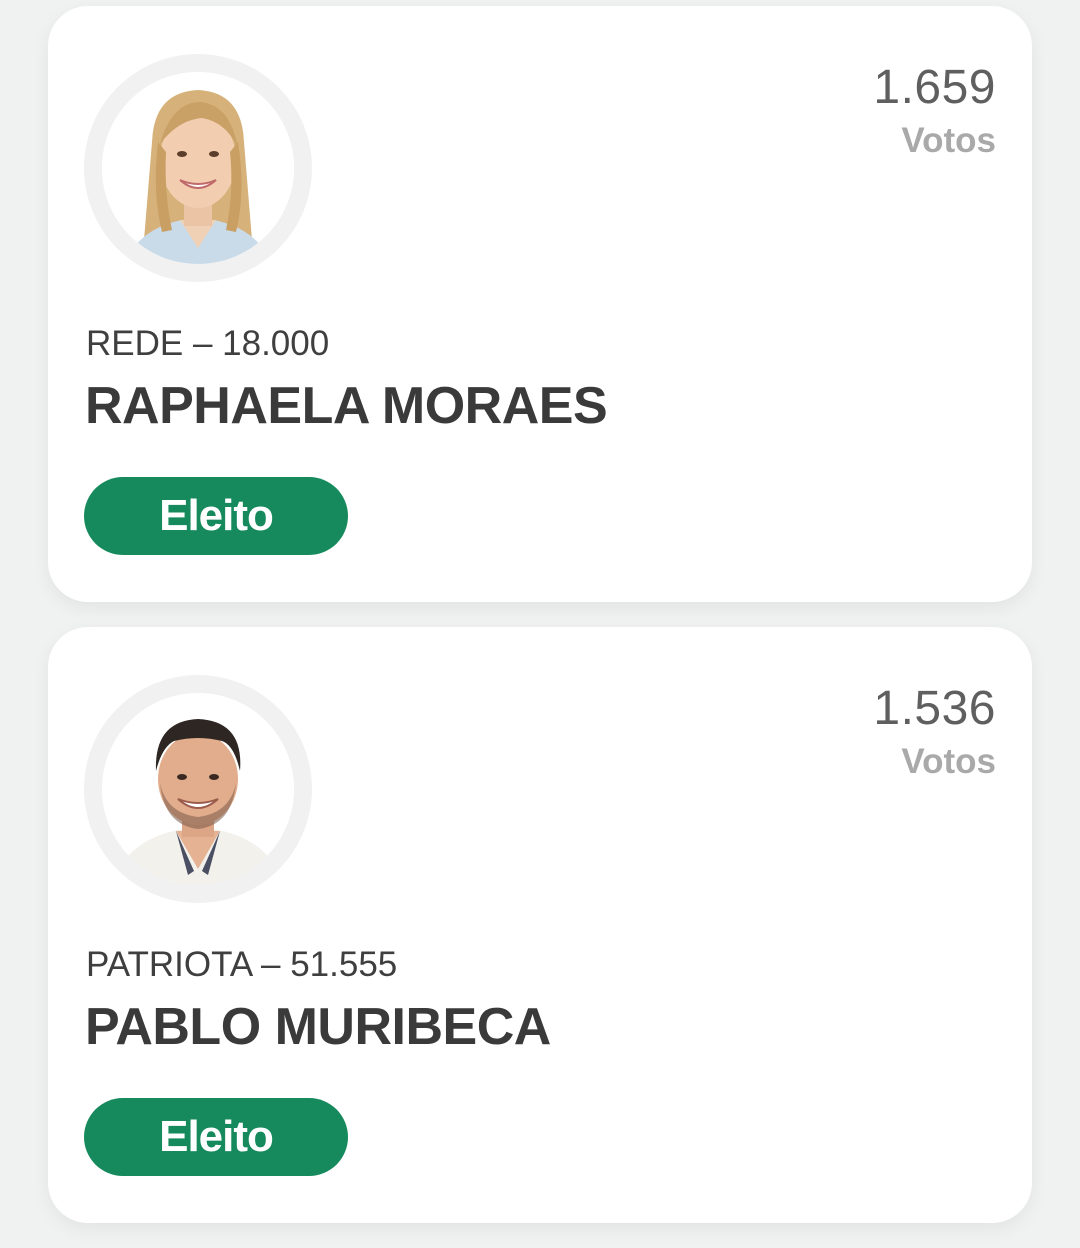 This screenshot has height=1248, width=1080. I want to click on votes-block: 1.536 Votos, so click(934, 733).